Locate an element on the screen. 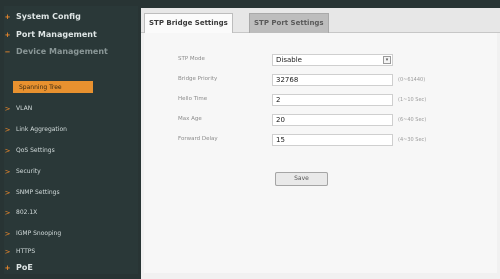  sidebar-item-label: IGMP Snooping is located at coordinates (39, 233).